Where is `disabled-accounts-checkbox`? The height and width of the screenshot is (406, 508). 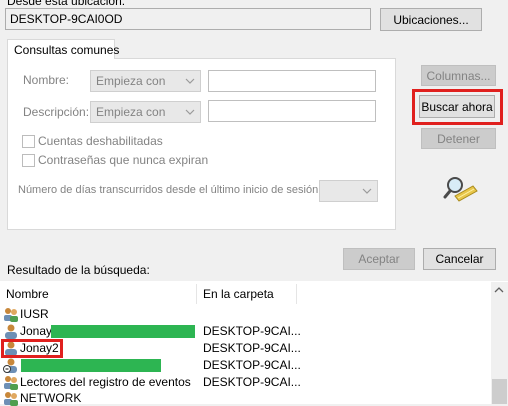
disabled-accounts-checkbox is located at coordinates (28, 141).